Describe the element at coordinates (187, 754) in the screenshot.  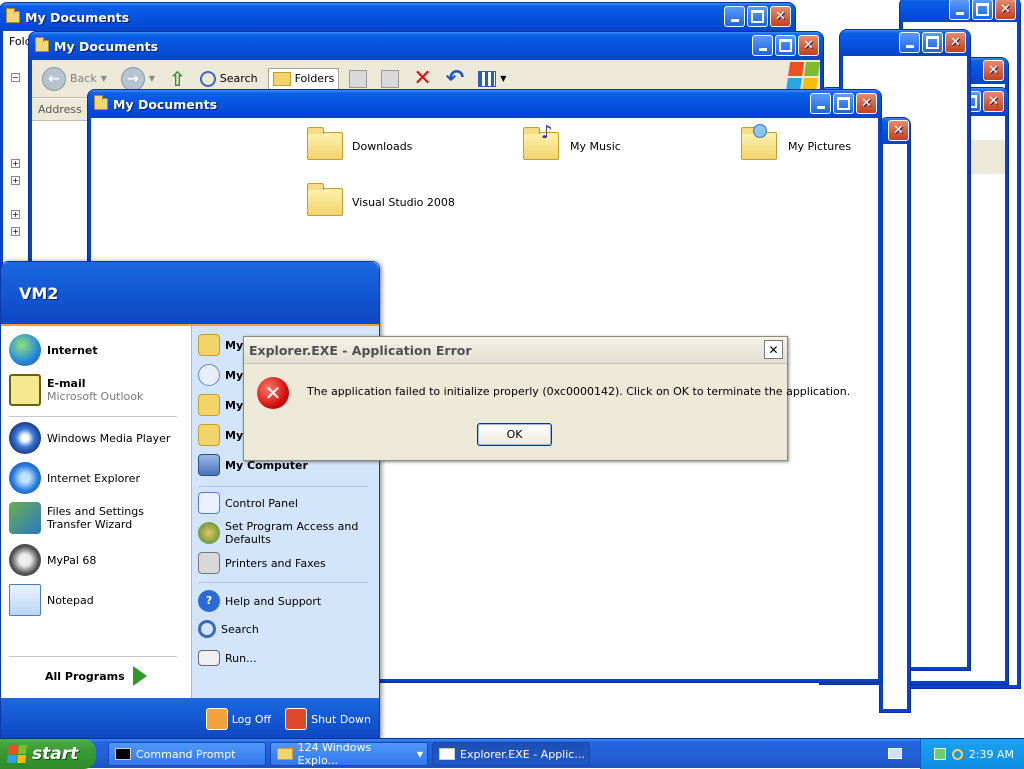
I see `task-command-prompt: Command Prompt` at that location.